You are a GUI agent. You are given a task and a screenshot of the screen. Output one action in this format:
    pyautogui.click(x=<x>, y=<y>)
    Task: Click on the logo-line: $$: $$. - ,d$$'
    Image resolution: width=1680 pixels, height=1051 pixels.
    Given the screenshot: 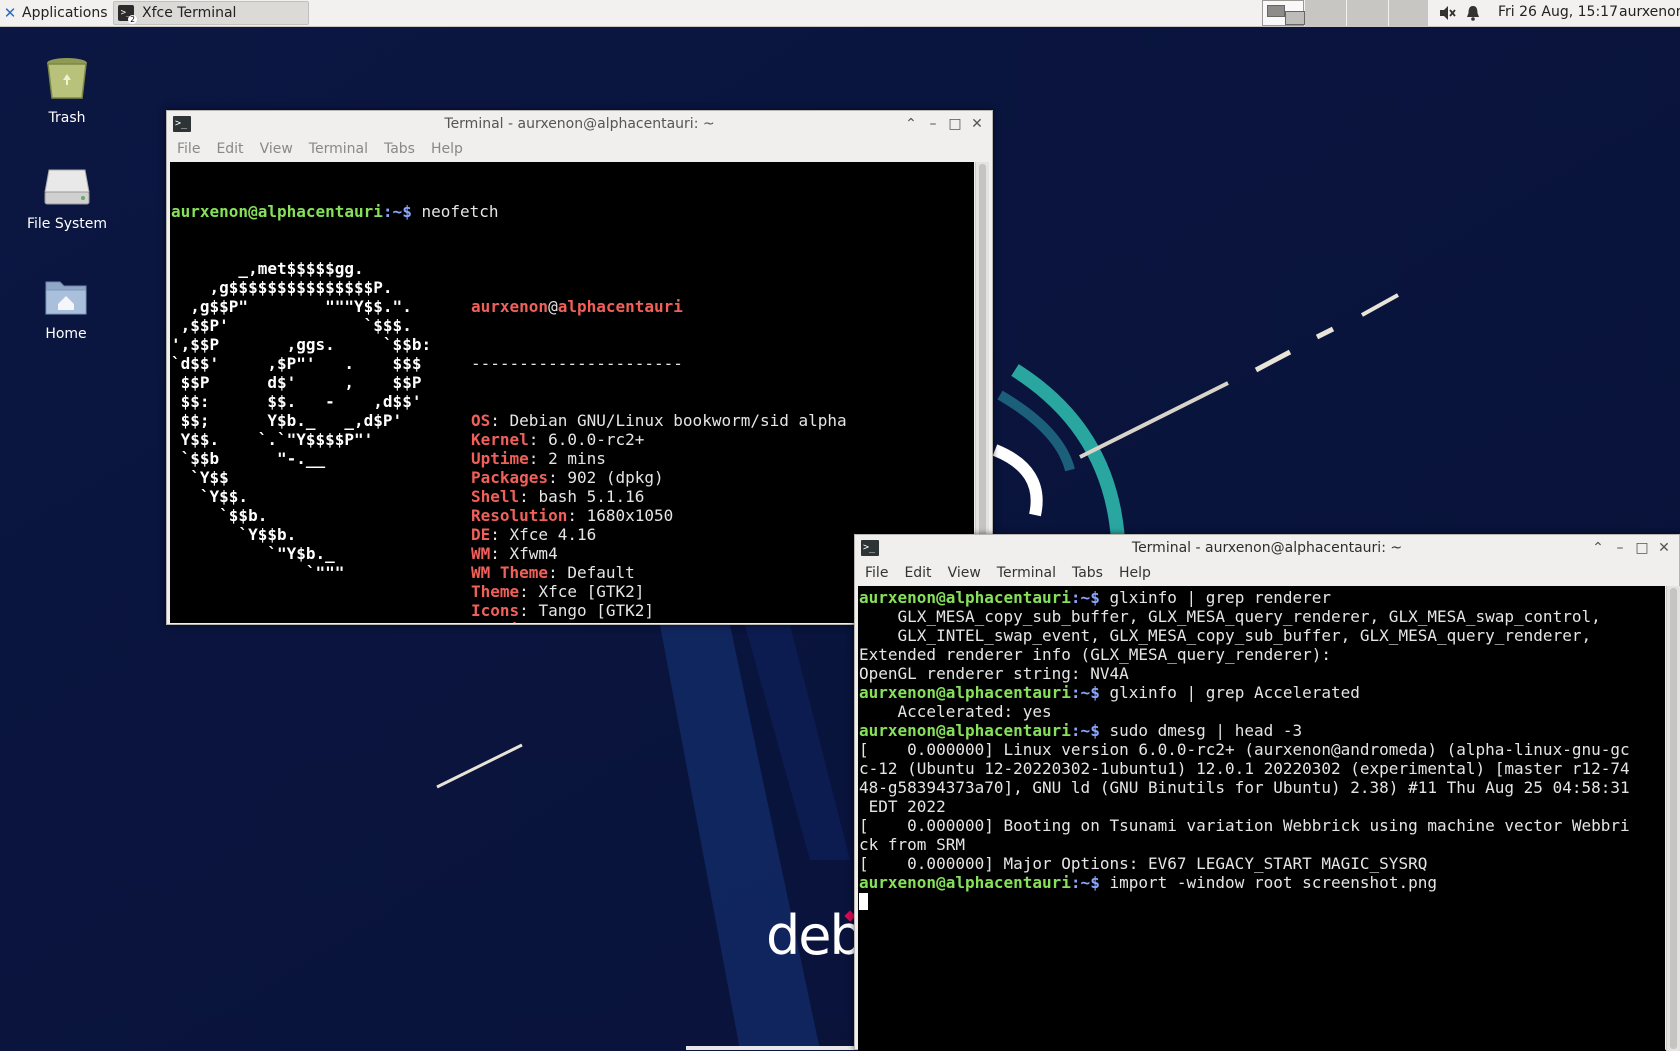 What is the action you would take?
    pyautogui.click(x=296, y=401)
    